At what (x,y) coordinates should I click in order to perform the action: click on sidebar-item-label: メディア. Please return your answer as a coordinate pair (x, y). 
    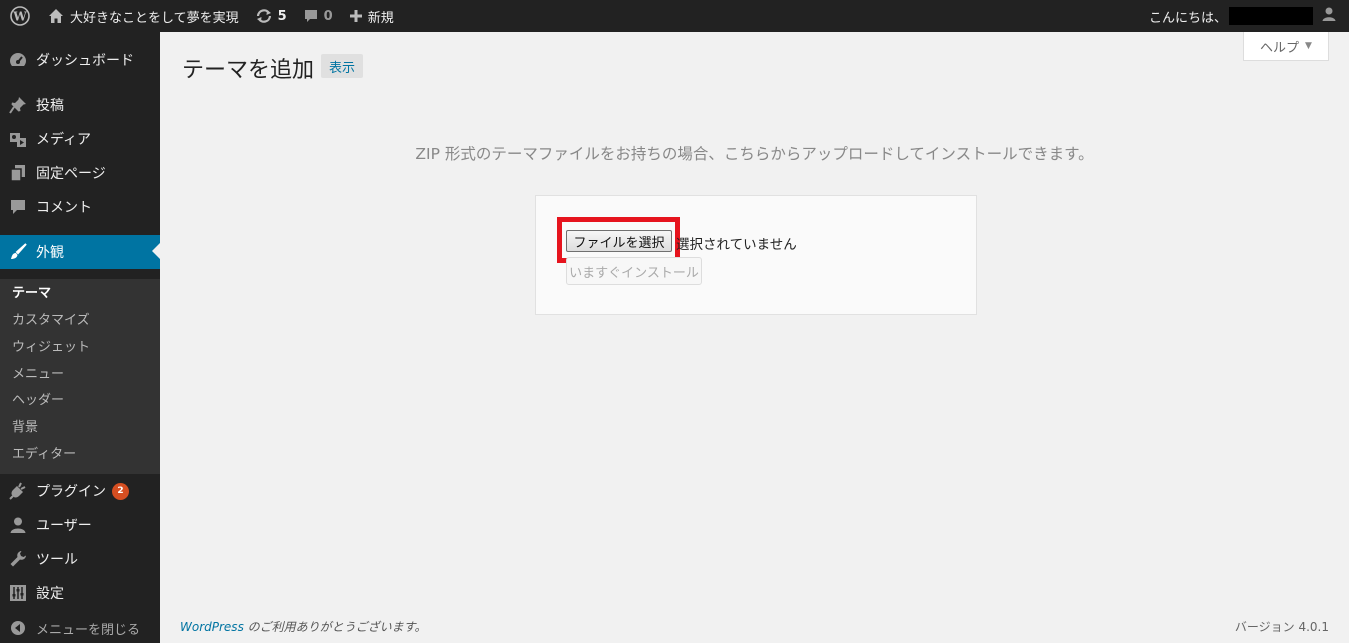
    Looking at the image, I should click on (64, 140).